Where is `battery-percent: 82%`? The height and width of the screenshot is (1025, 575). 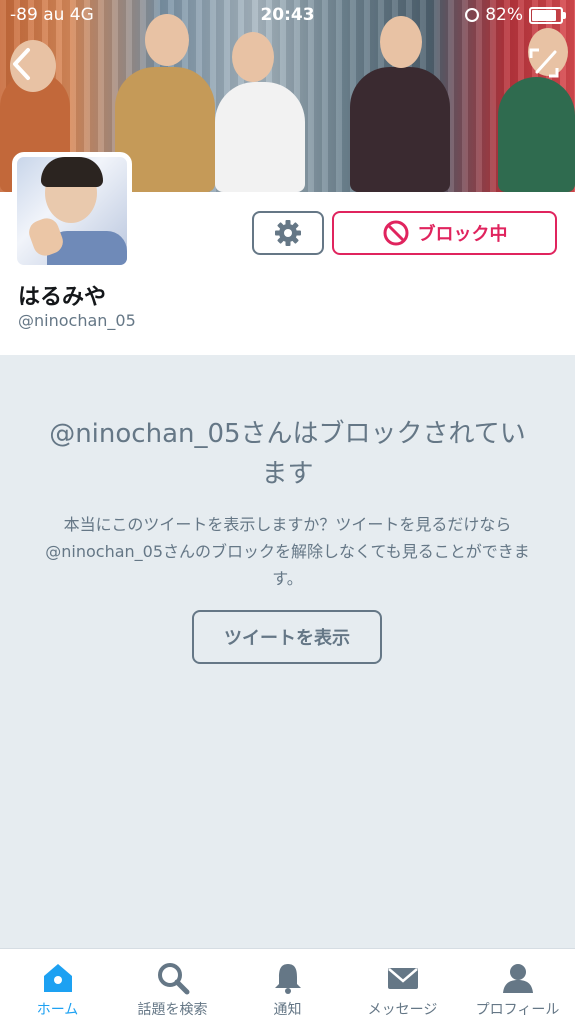
battery-percent: 82% is located at coordinates (504, 15).